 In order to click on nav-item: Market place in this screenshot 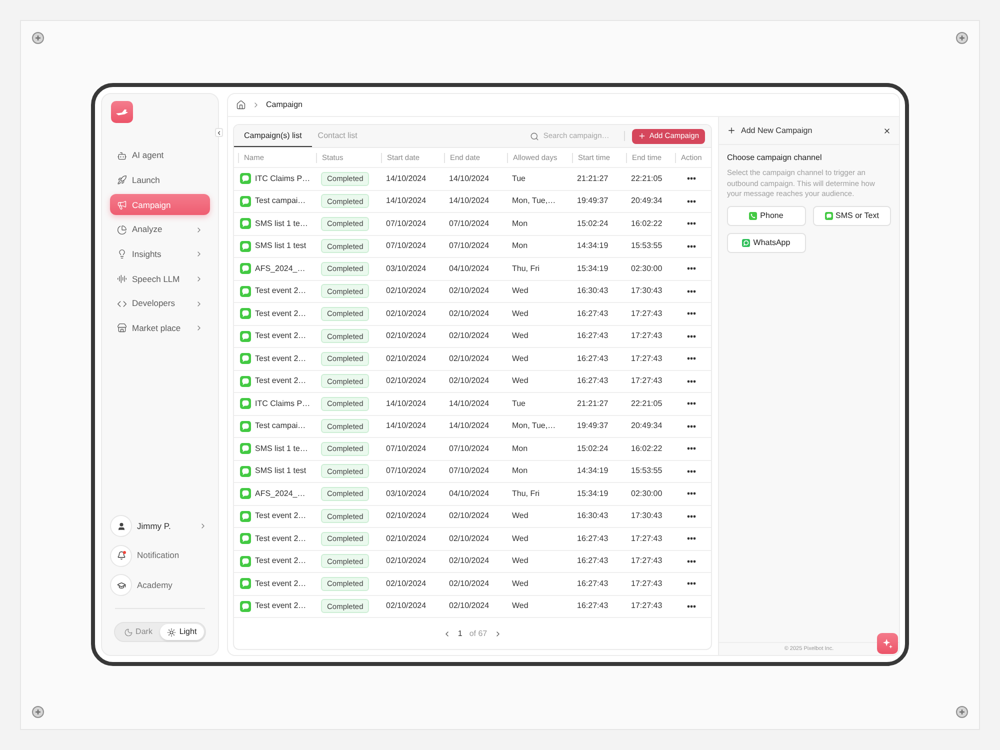, I will do `click(160, 328)`.